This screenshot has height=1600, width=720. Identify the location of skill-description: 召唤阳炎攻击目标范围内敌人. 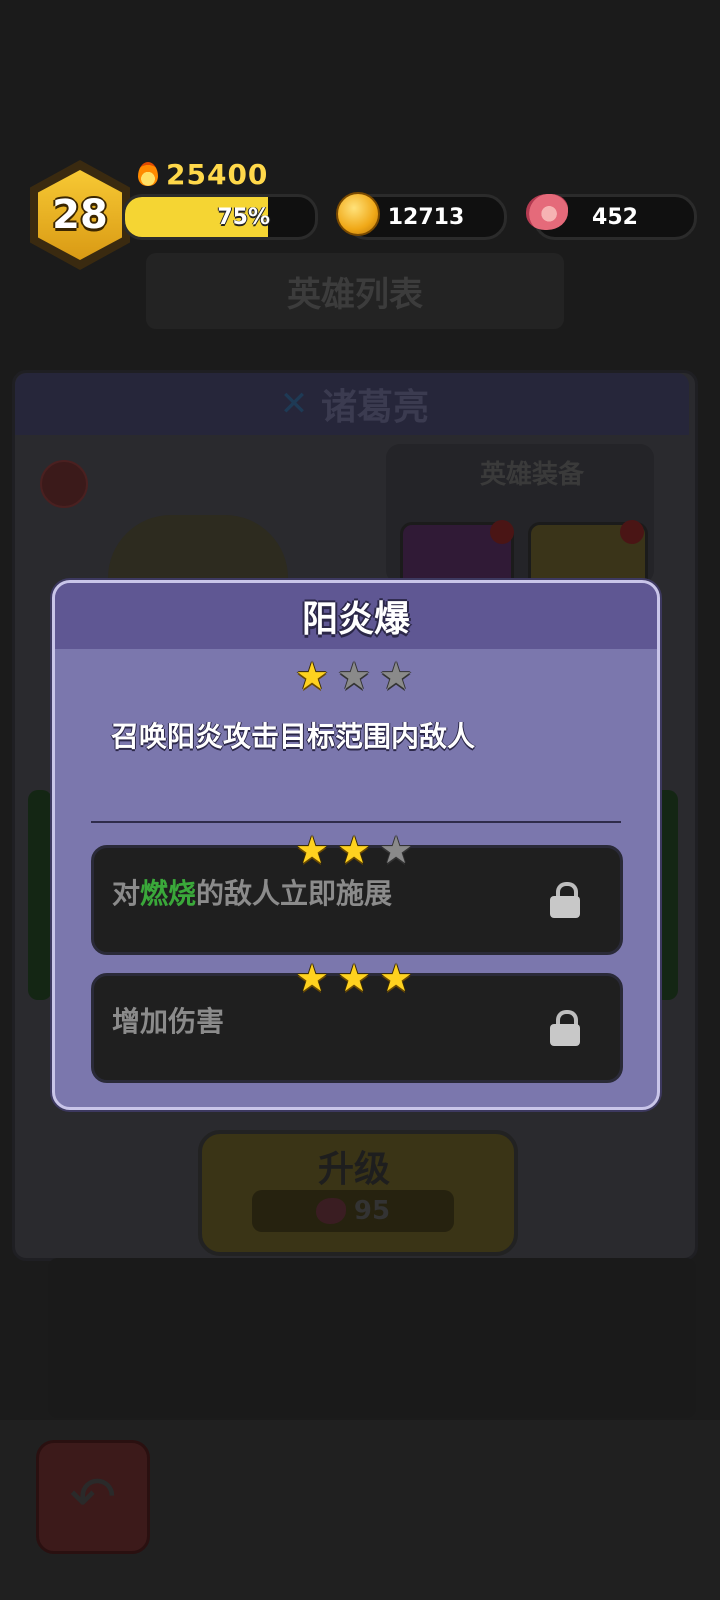
(293, 736).